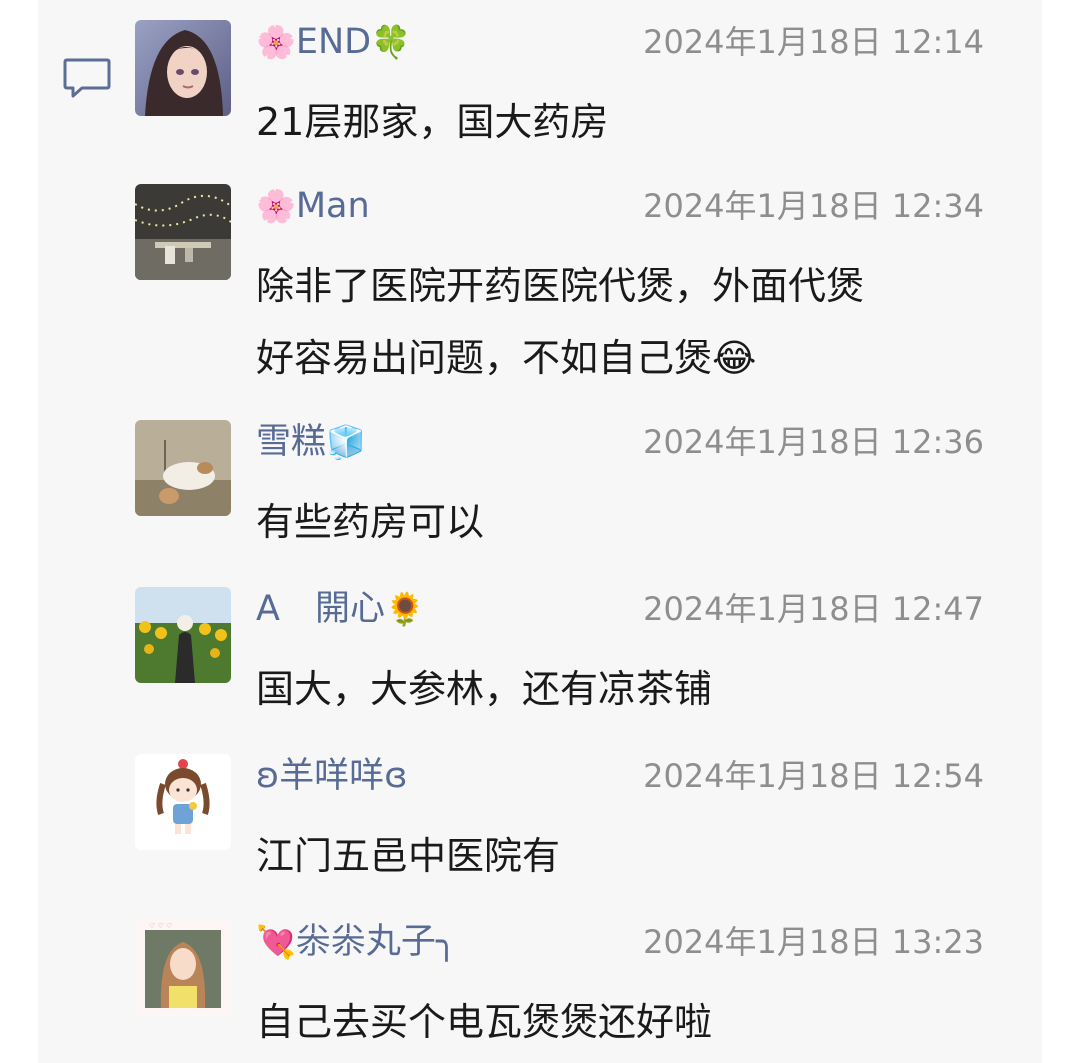 This screenshot has height=1063, width=1080. I want to click on comment-icon, so click(87, 78).